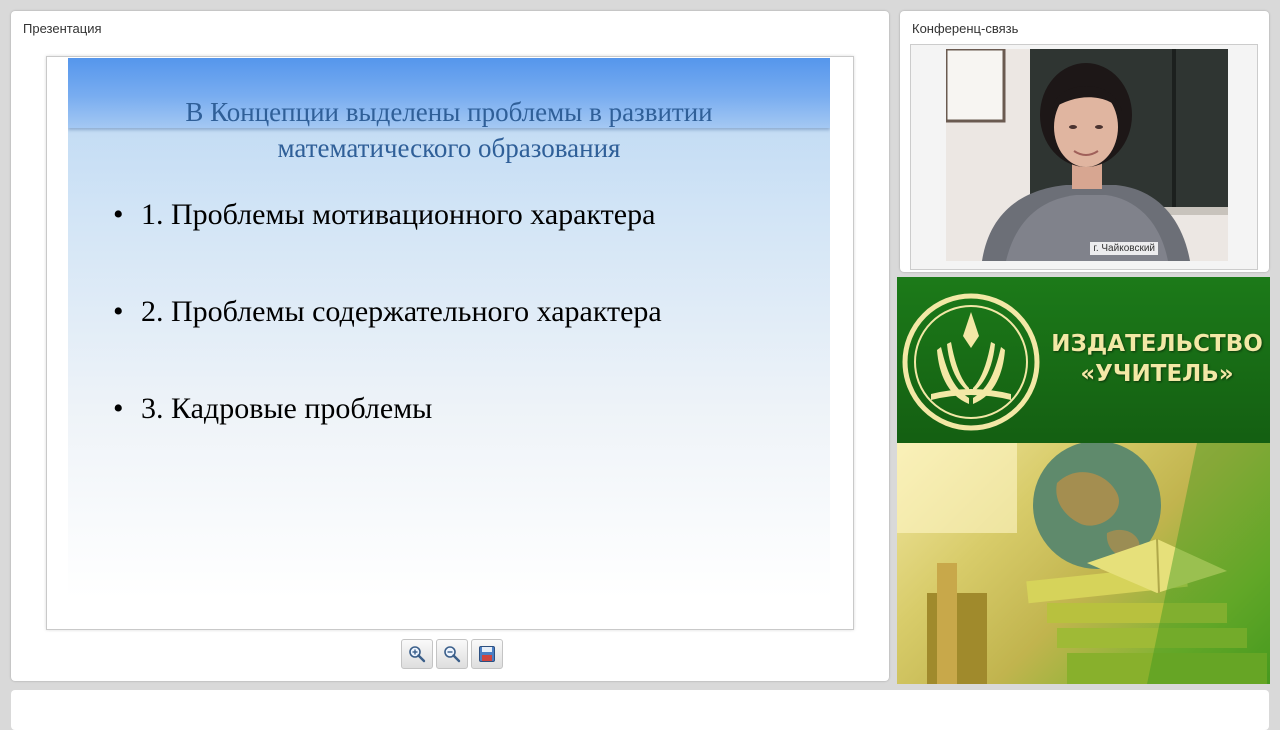 Image resolution: width=1280 pixels, height=730 pixels. I want to click on video-feed: г. Чайковский, so click(1087, 155).